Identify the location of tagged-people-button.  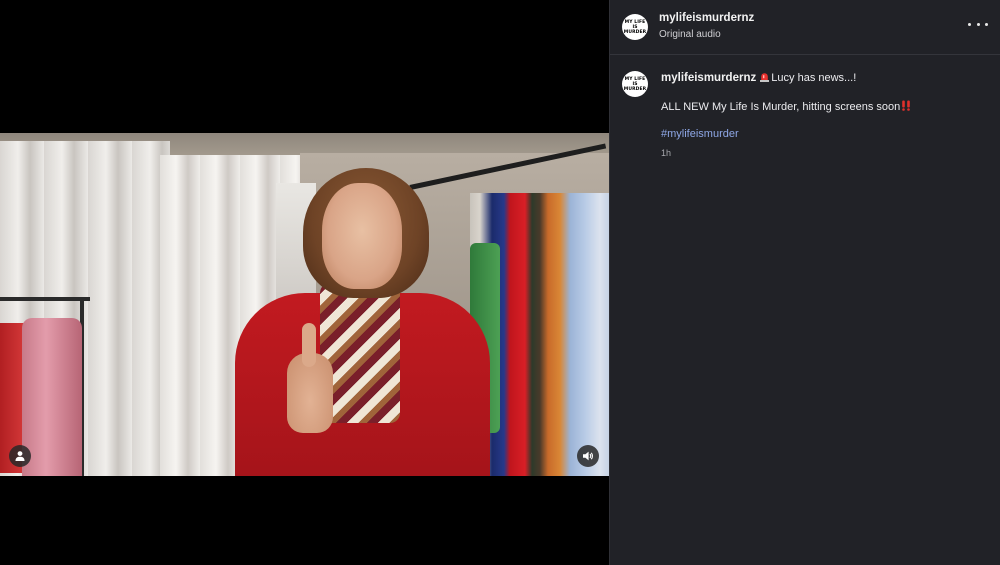
(20, 456).